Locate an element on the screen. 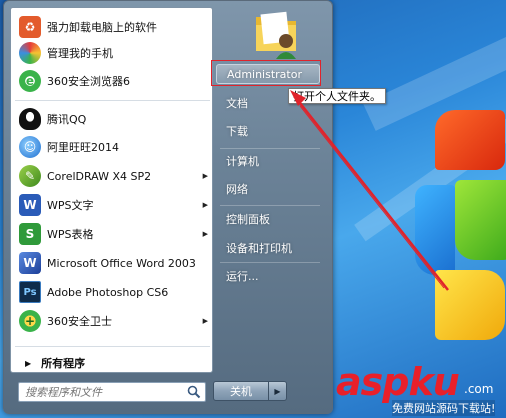  network-label: 网络 is located at coordinates (237, 189).